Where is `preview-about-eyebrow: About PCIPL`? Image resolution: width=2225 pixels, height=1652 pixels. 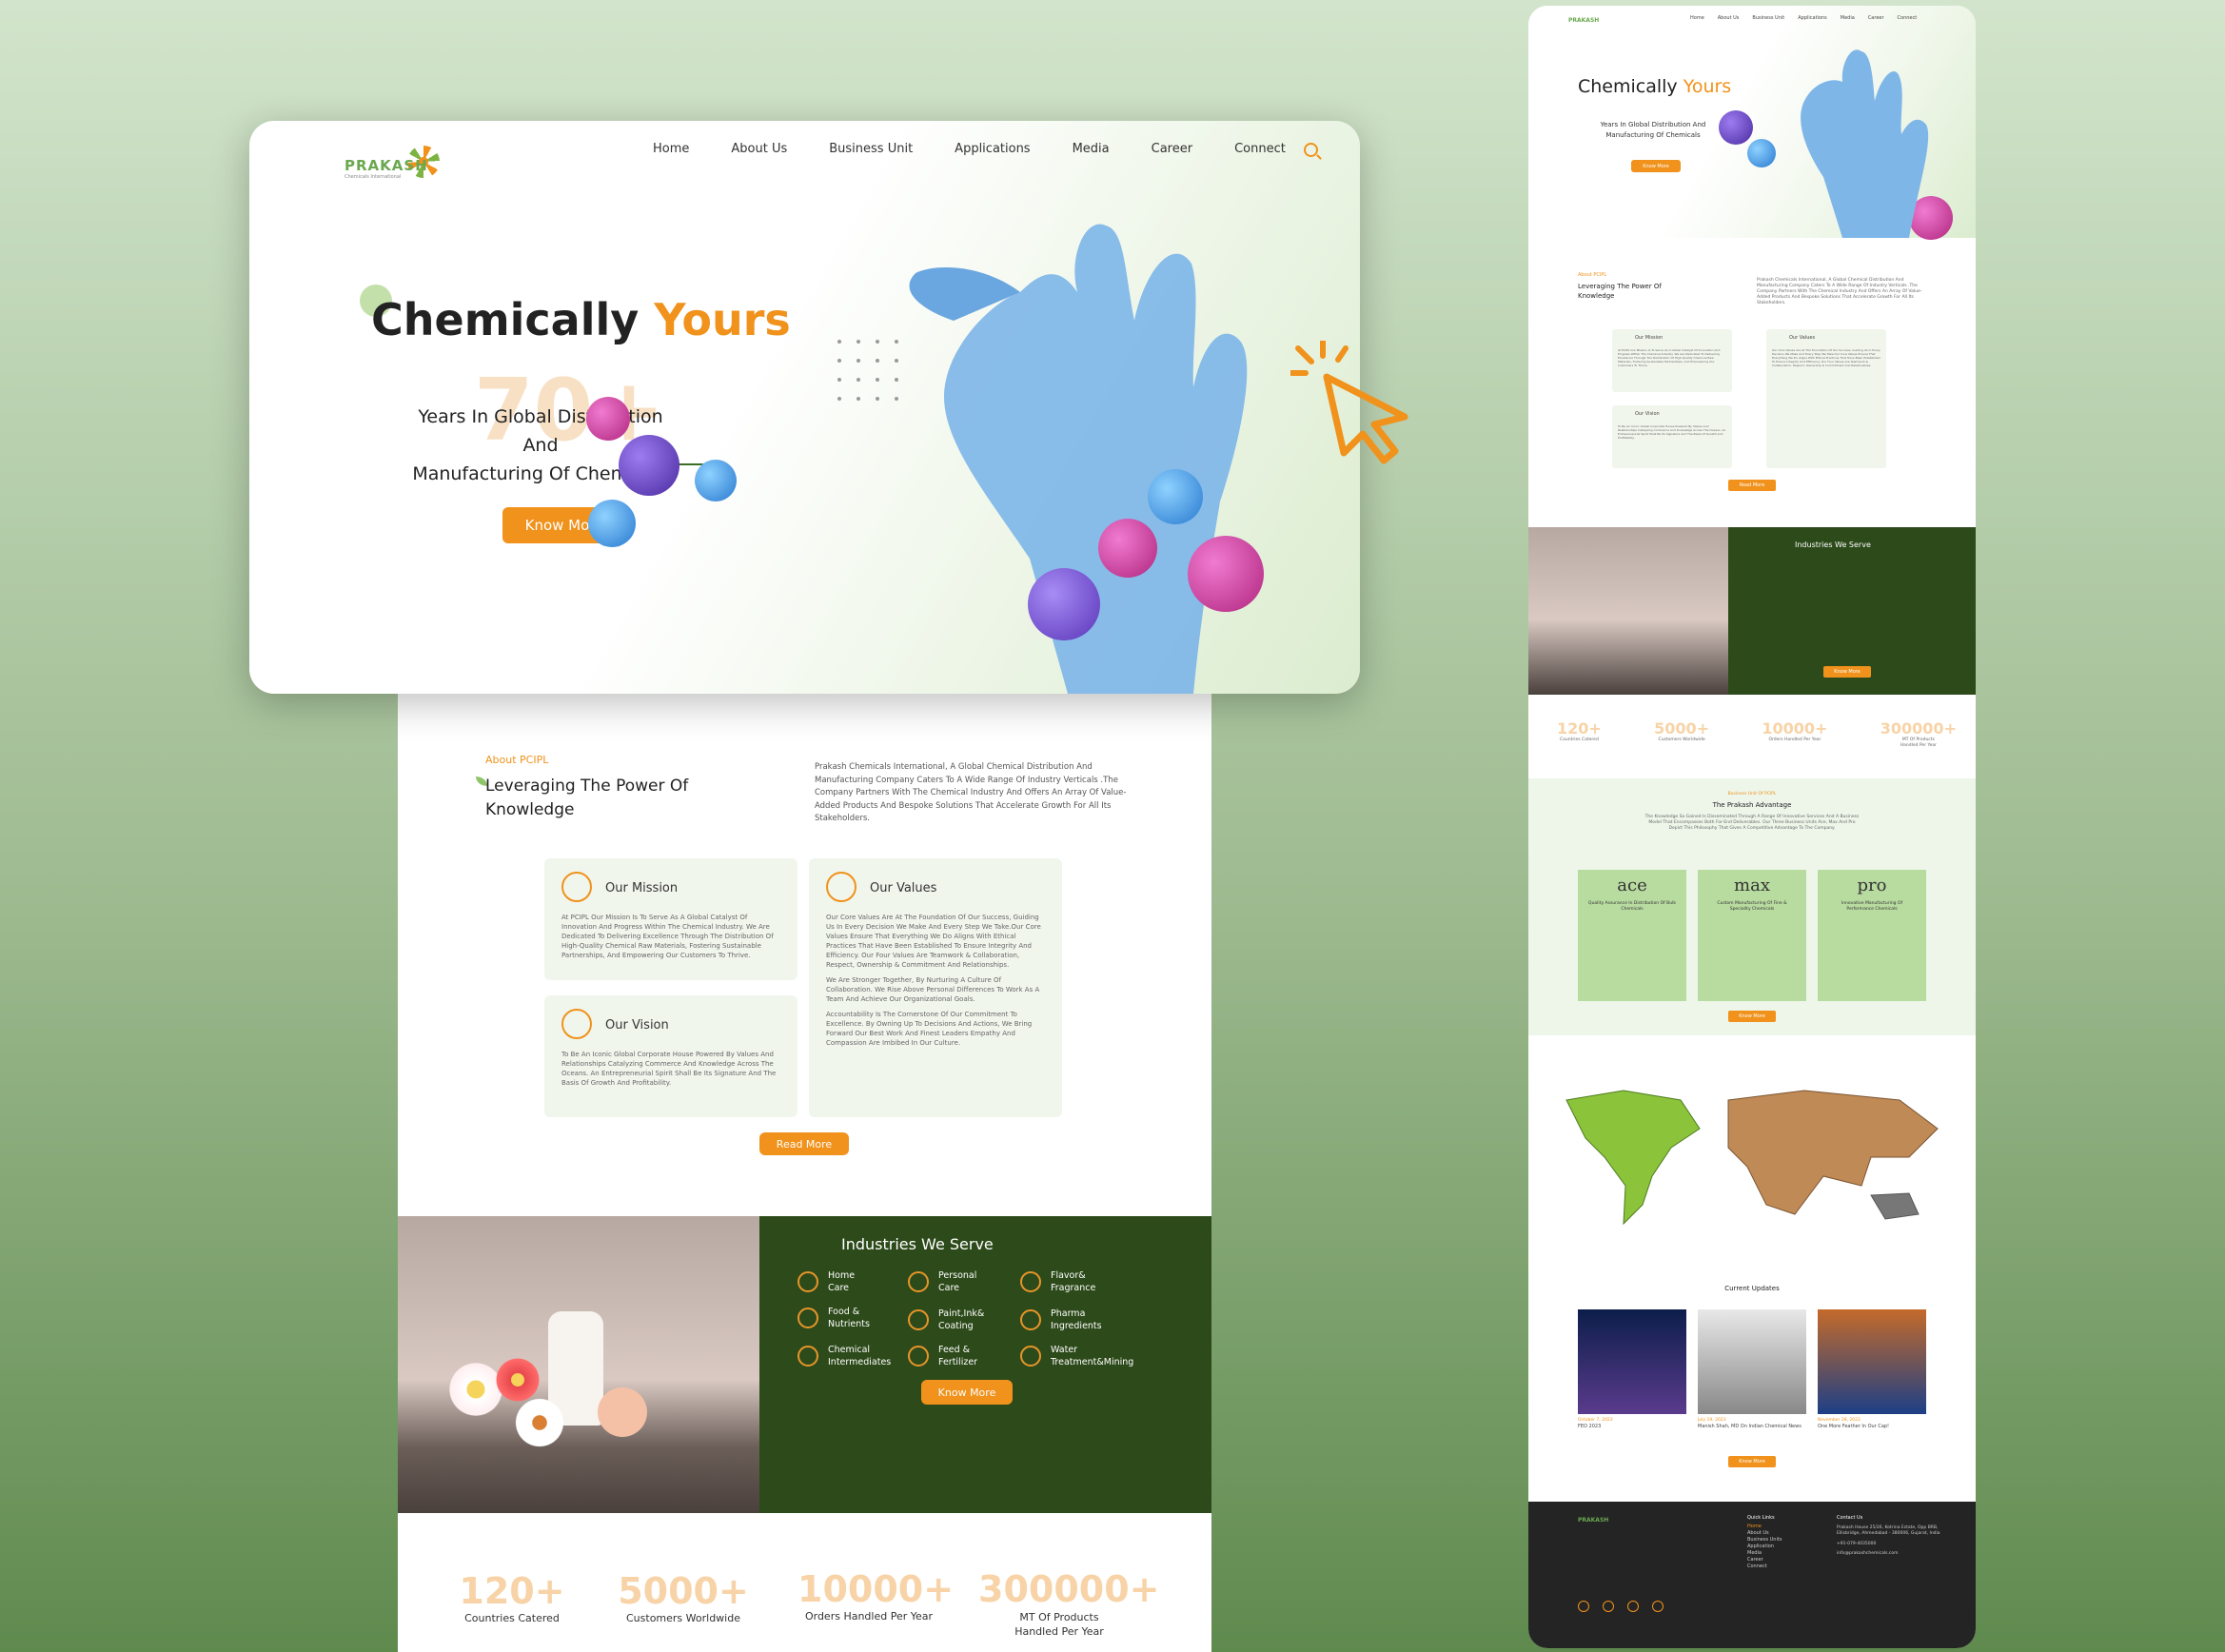
preview-about-eyebrow: About PCIPL is located at coordinates (1592, 275).